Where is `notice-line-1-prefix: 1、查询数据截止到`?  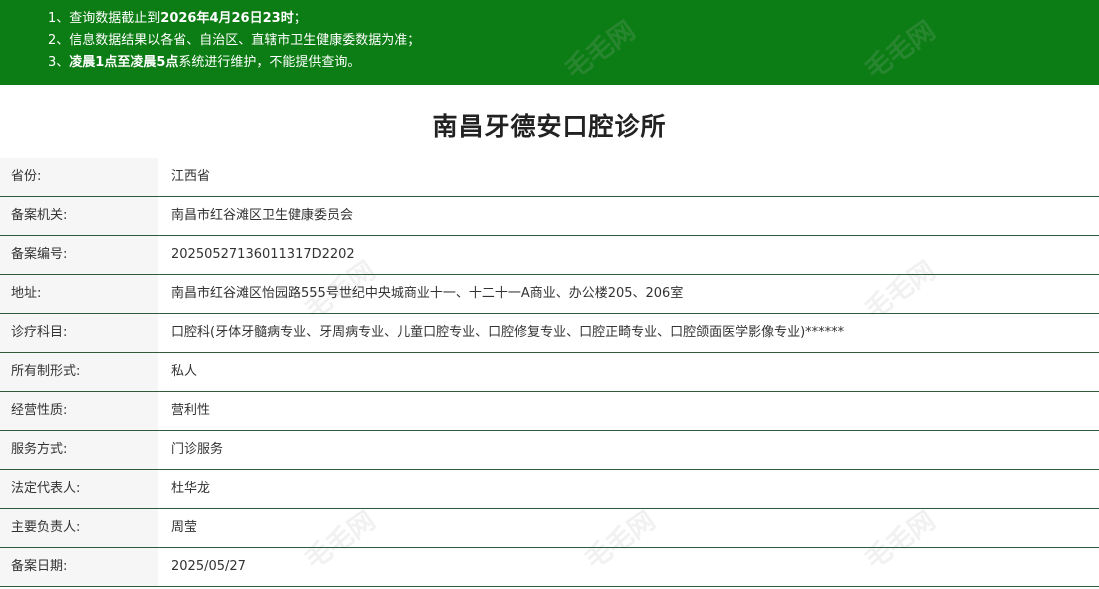
notice-line-1-prefix: 1、查询数据截止到 is located at coordinates (104, 18).